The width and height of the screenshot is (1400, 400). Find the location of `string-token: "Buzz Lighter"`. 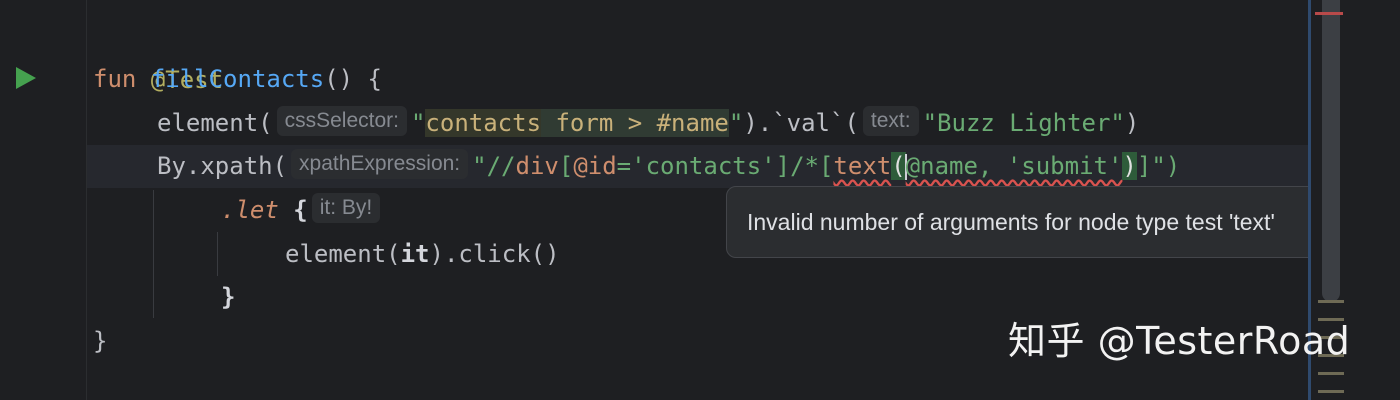

string-token: "Buzz Lighter" is located at coordinates (1023, 123).